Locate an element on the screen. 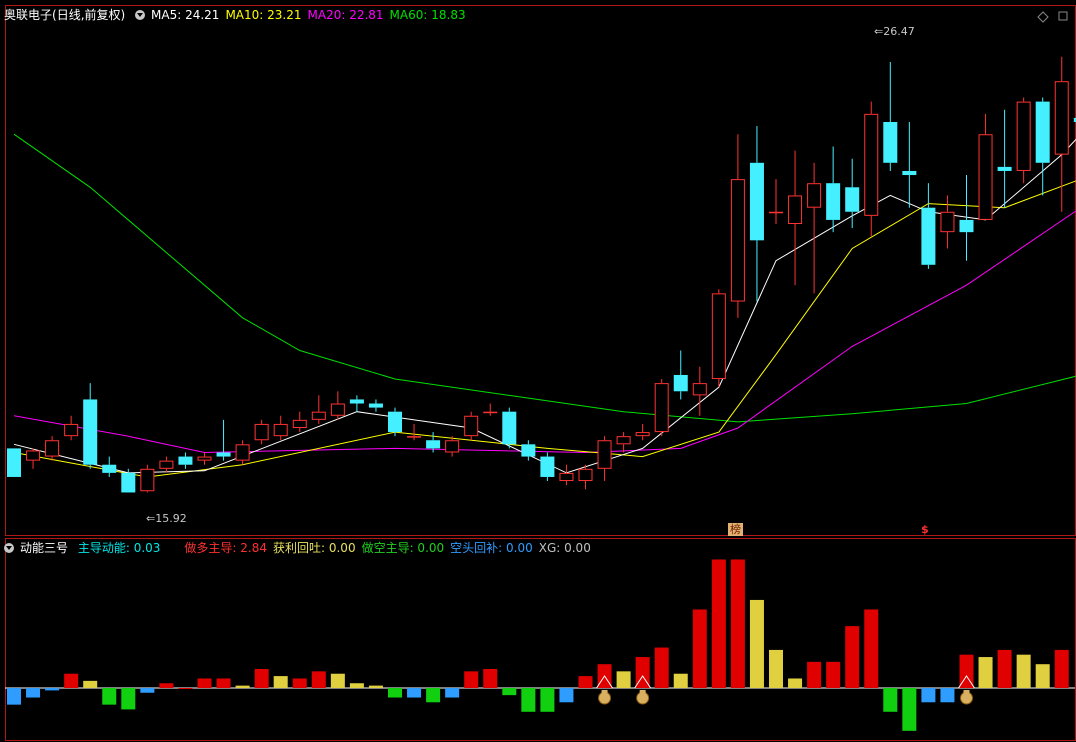  indicator-name: 动能三号 is located at coordinates (44, 548).